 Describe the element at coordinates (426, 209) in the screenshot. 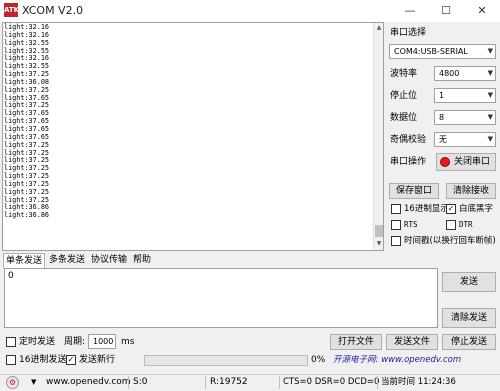

I see `hex-display-label: 16进制显示` at that location.